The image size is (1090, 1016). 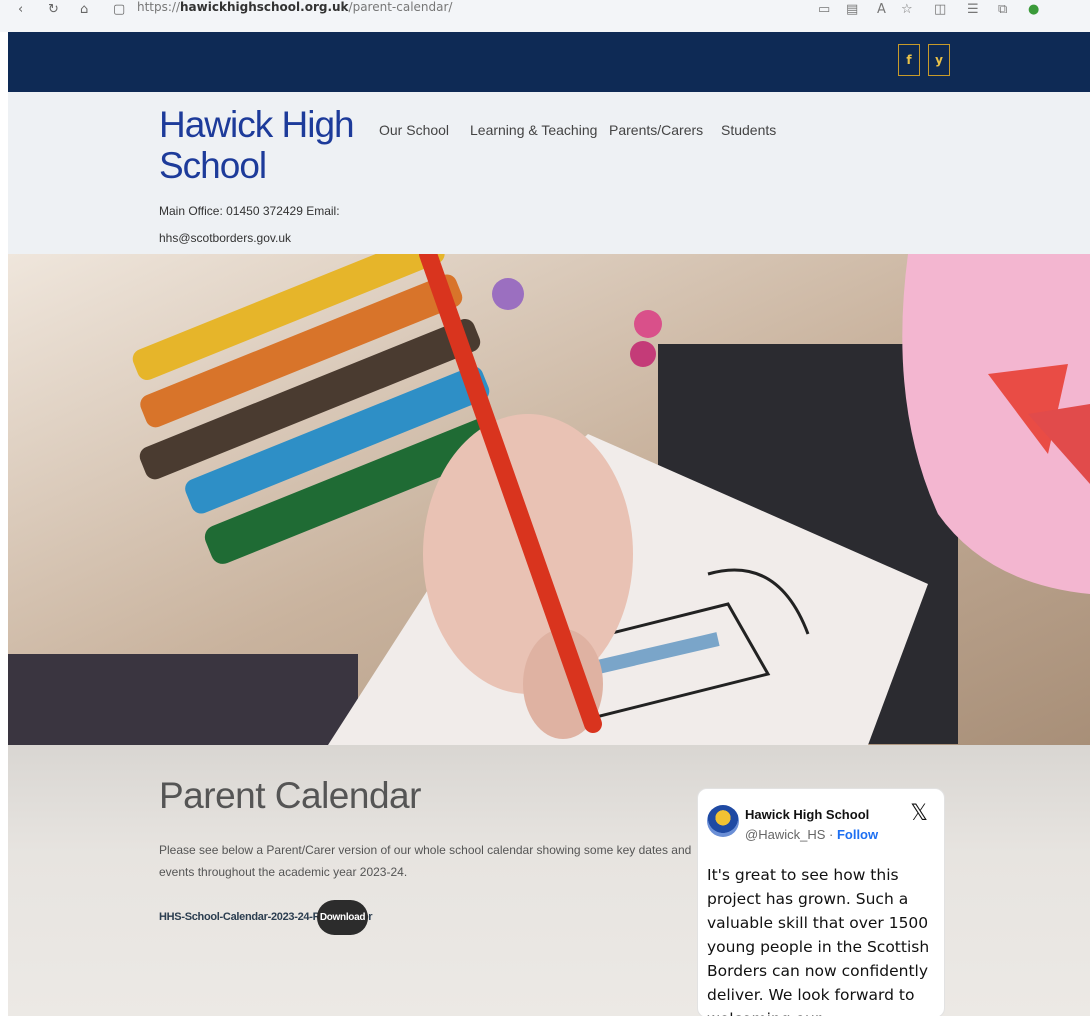 What do you see at coordinates (400, 7) in the screenshot?
I see `url-path: /parent-calendar/` at bounding box center [400, 7].